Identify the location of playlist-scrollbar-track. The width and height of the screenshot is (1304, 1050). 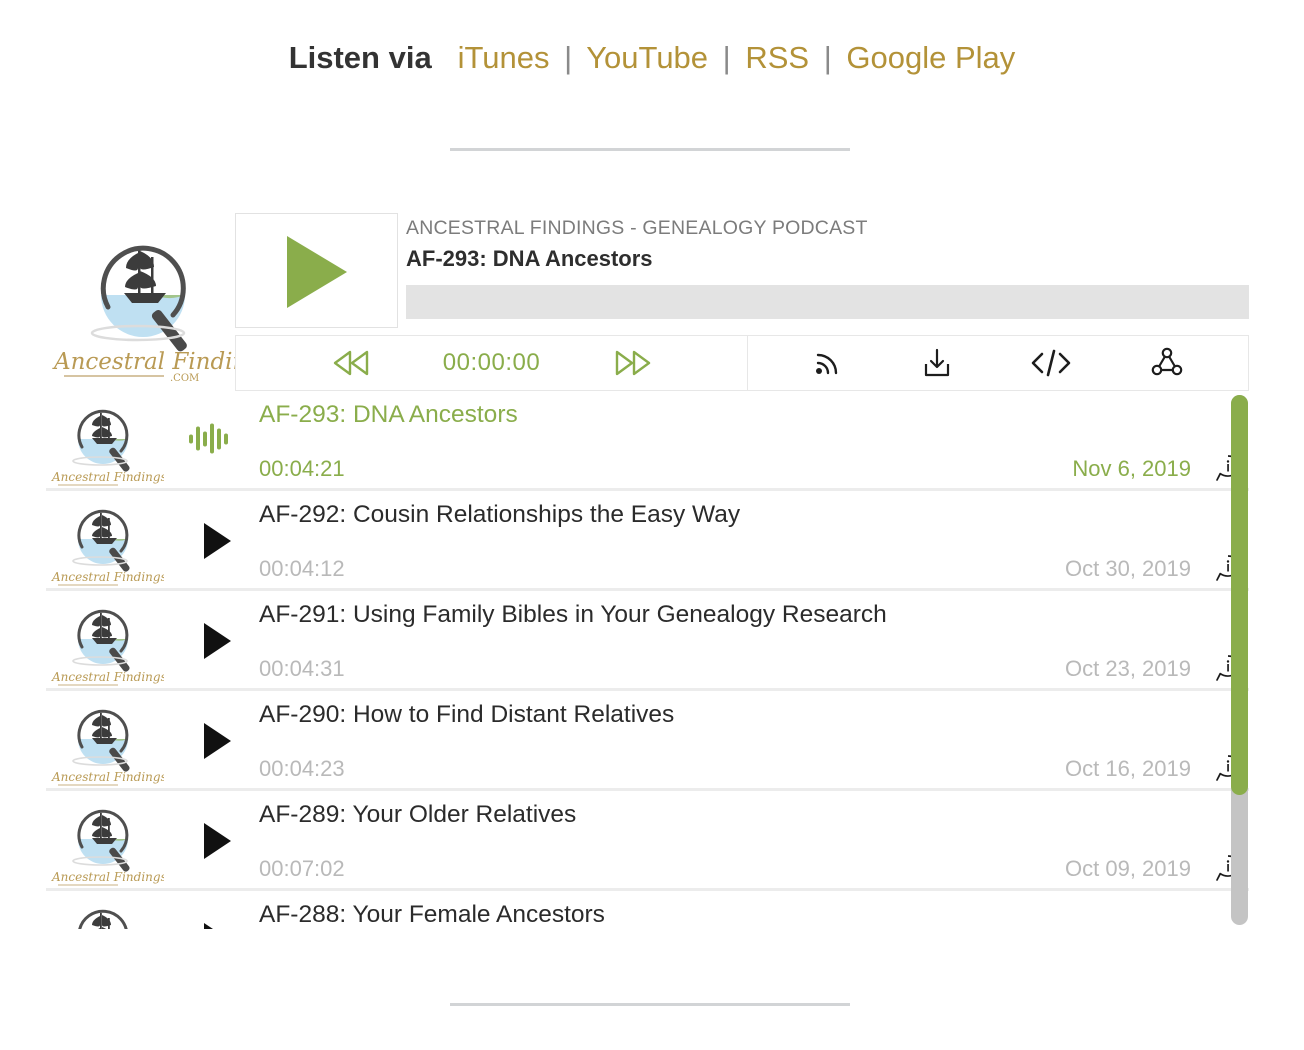
(1239, 660).